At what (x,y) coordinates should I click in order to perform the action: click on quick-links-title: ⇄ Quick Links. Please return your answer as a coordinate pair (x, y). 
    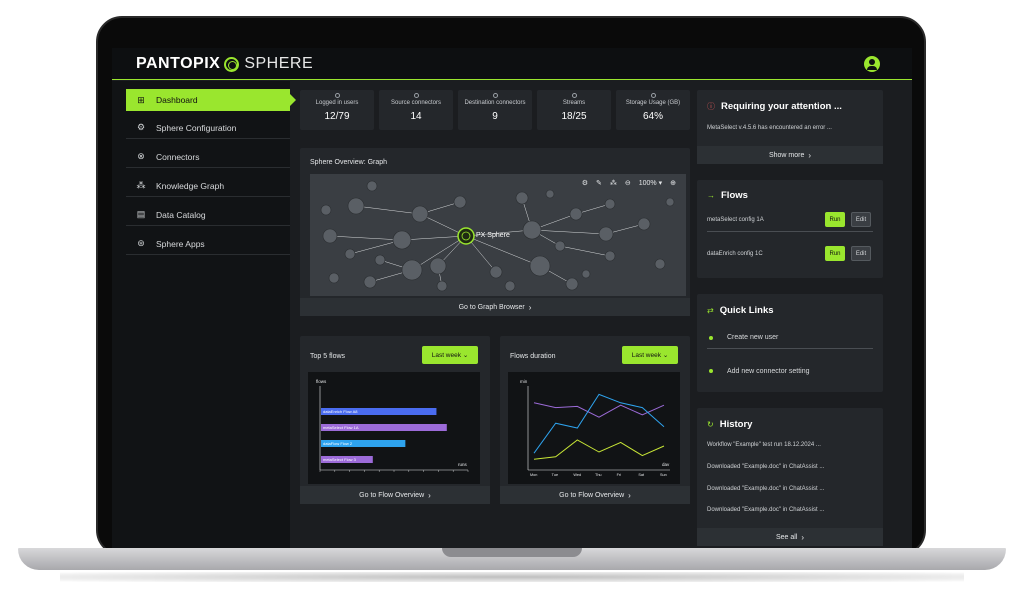
    Looking at the image, I should click on (740, 310).